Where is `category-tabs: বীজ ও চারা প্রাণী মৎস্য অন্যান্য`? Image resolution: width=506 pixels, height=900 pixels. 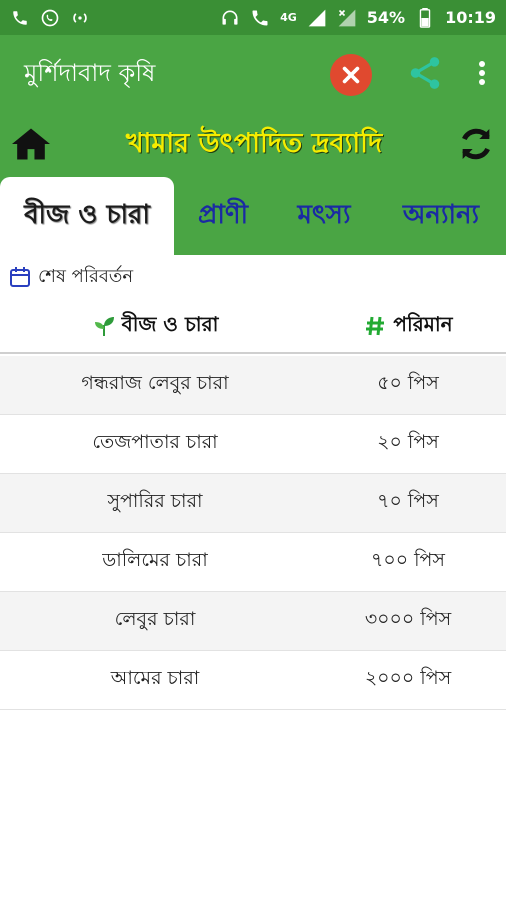 category-tabs: বীজ ও চারা প্রাণী মৎস্য অন্যান্য is located at coordinates (253, 216).